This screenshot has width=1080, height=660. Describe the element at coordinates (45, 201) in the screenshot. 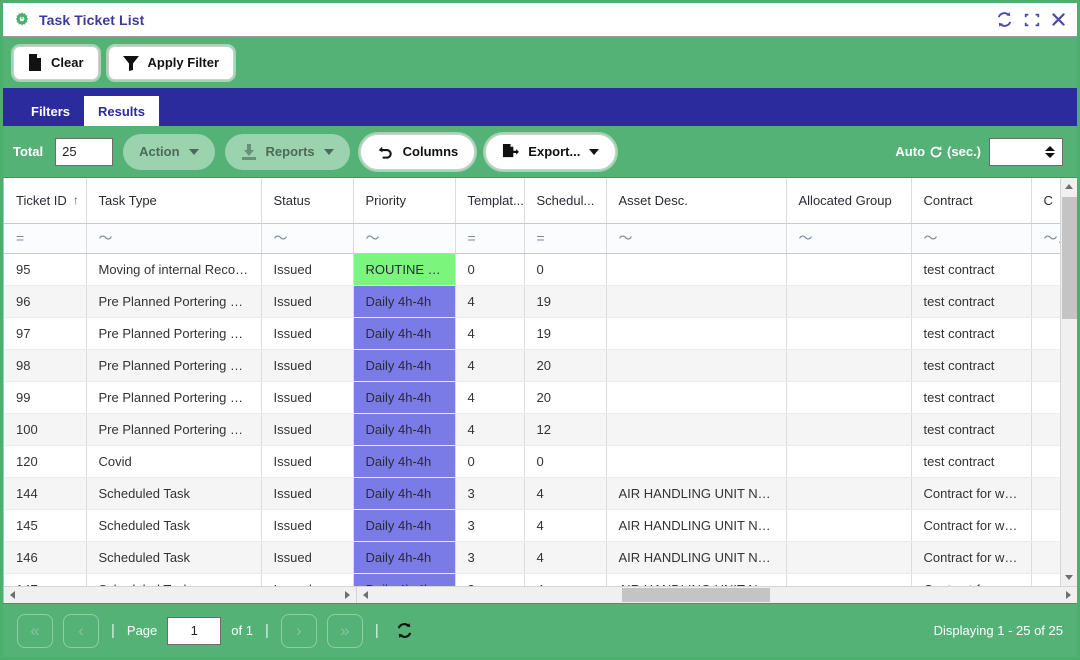

I see `column-header-ticket-id: Ticket ID ↑` at that location.